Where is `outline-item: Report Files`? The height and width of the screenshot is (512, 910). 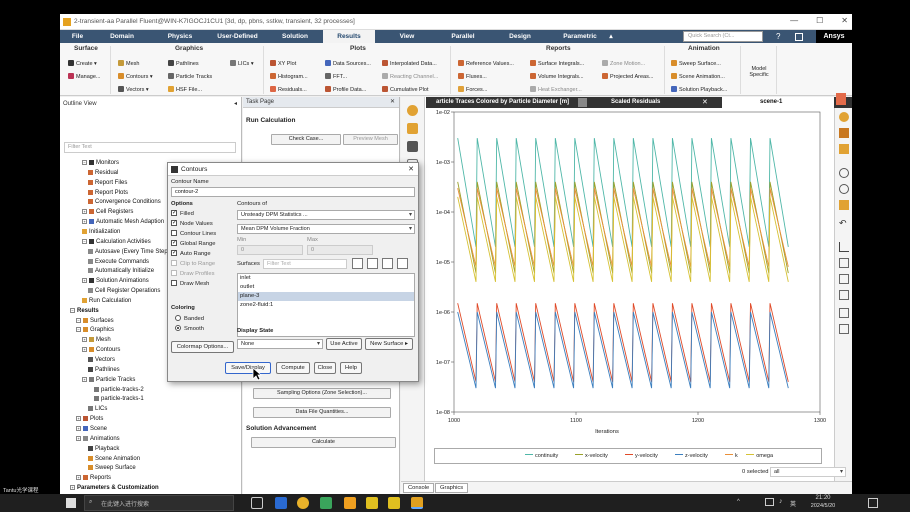
outline-item: Report Files is located at coordinates (107, 182).